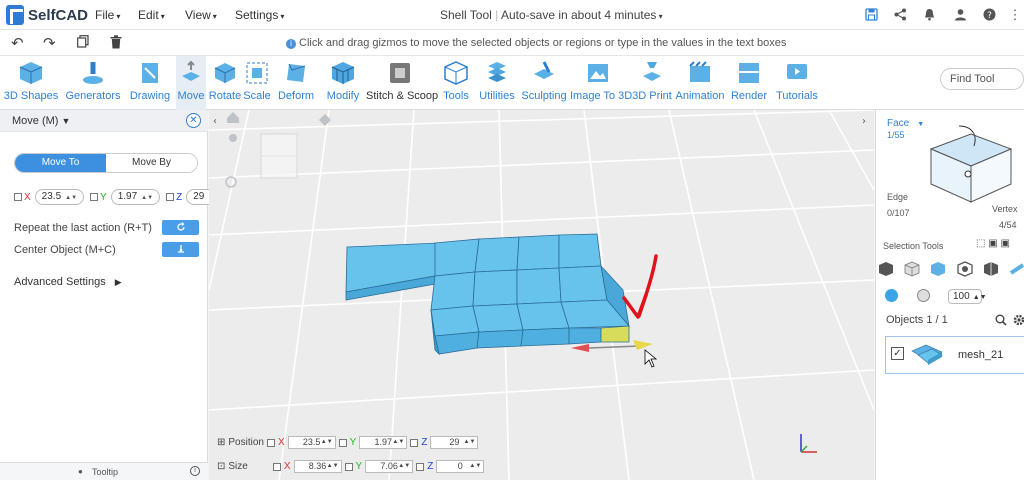 The width and height of the screenshot is (1024, 480). Describe the element at coordinates (897, 197) in the screenshot. I see `edge-label: Edge` at that location.